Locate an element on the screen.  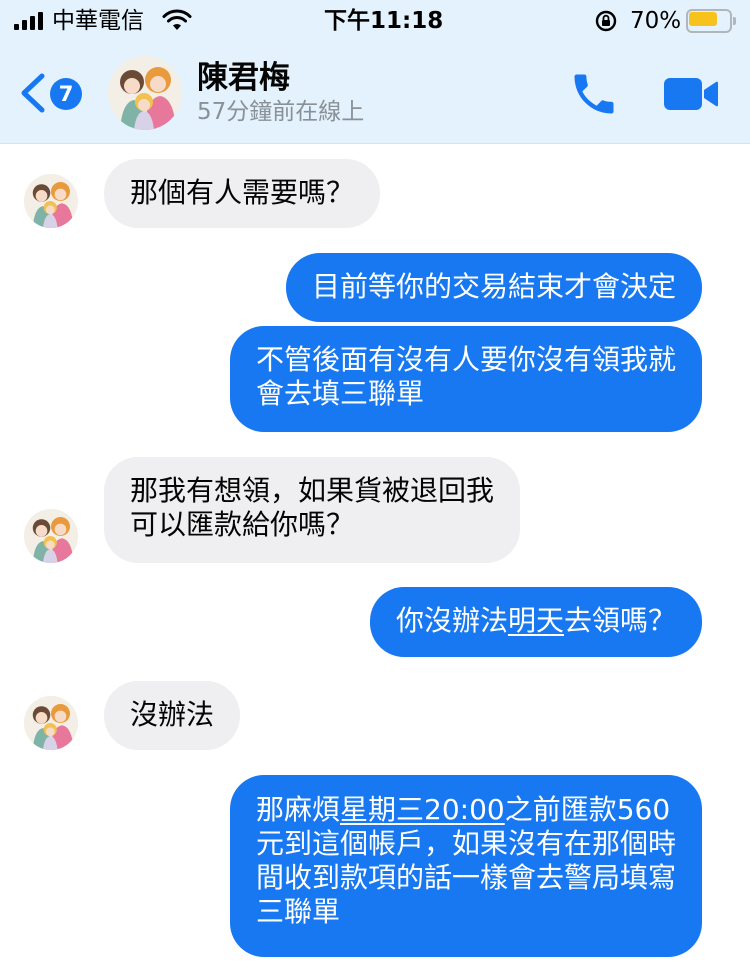
back-button: 7 is located at coordinates (52, 94).